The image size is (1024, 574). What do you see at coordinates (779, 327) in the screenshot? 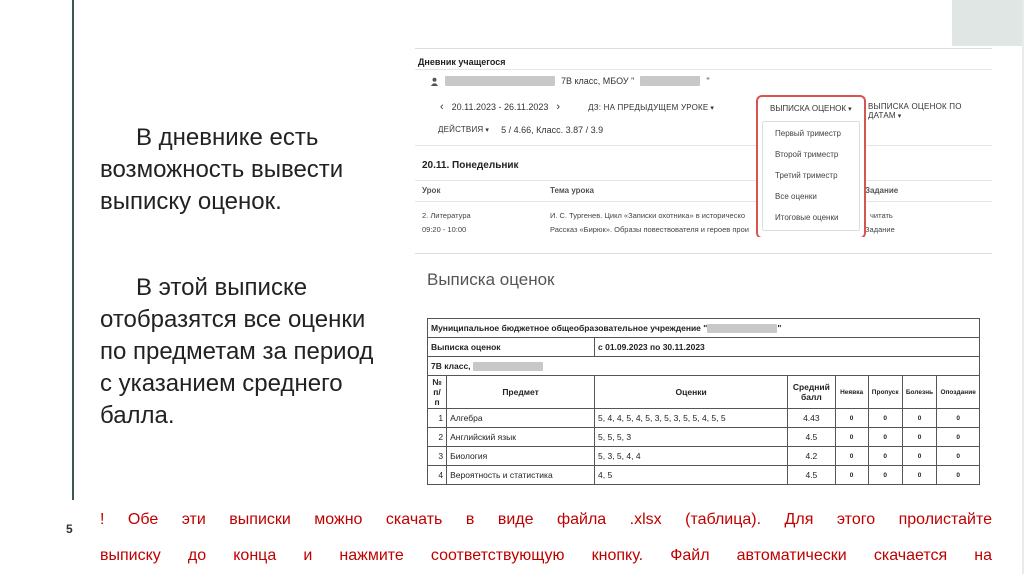
I see `school-name-end: "` at bounding box center [779, 327].